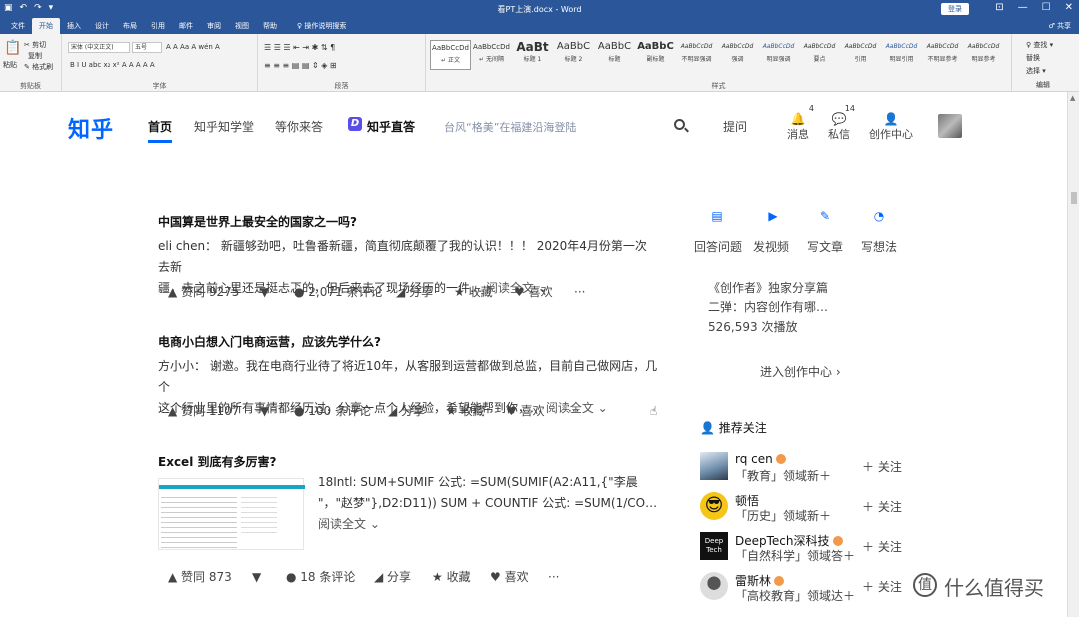  What do you see at coordinates (714, 506) in the screenshot?
I see `user-avatar: 😎` at bounding box center [714, 506].